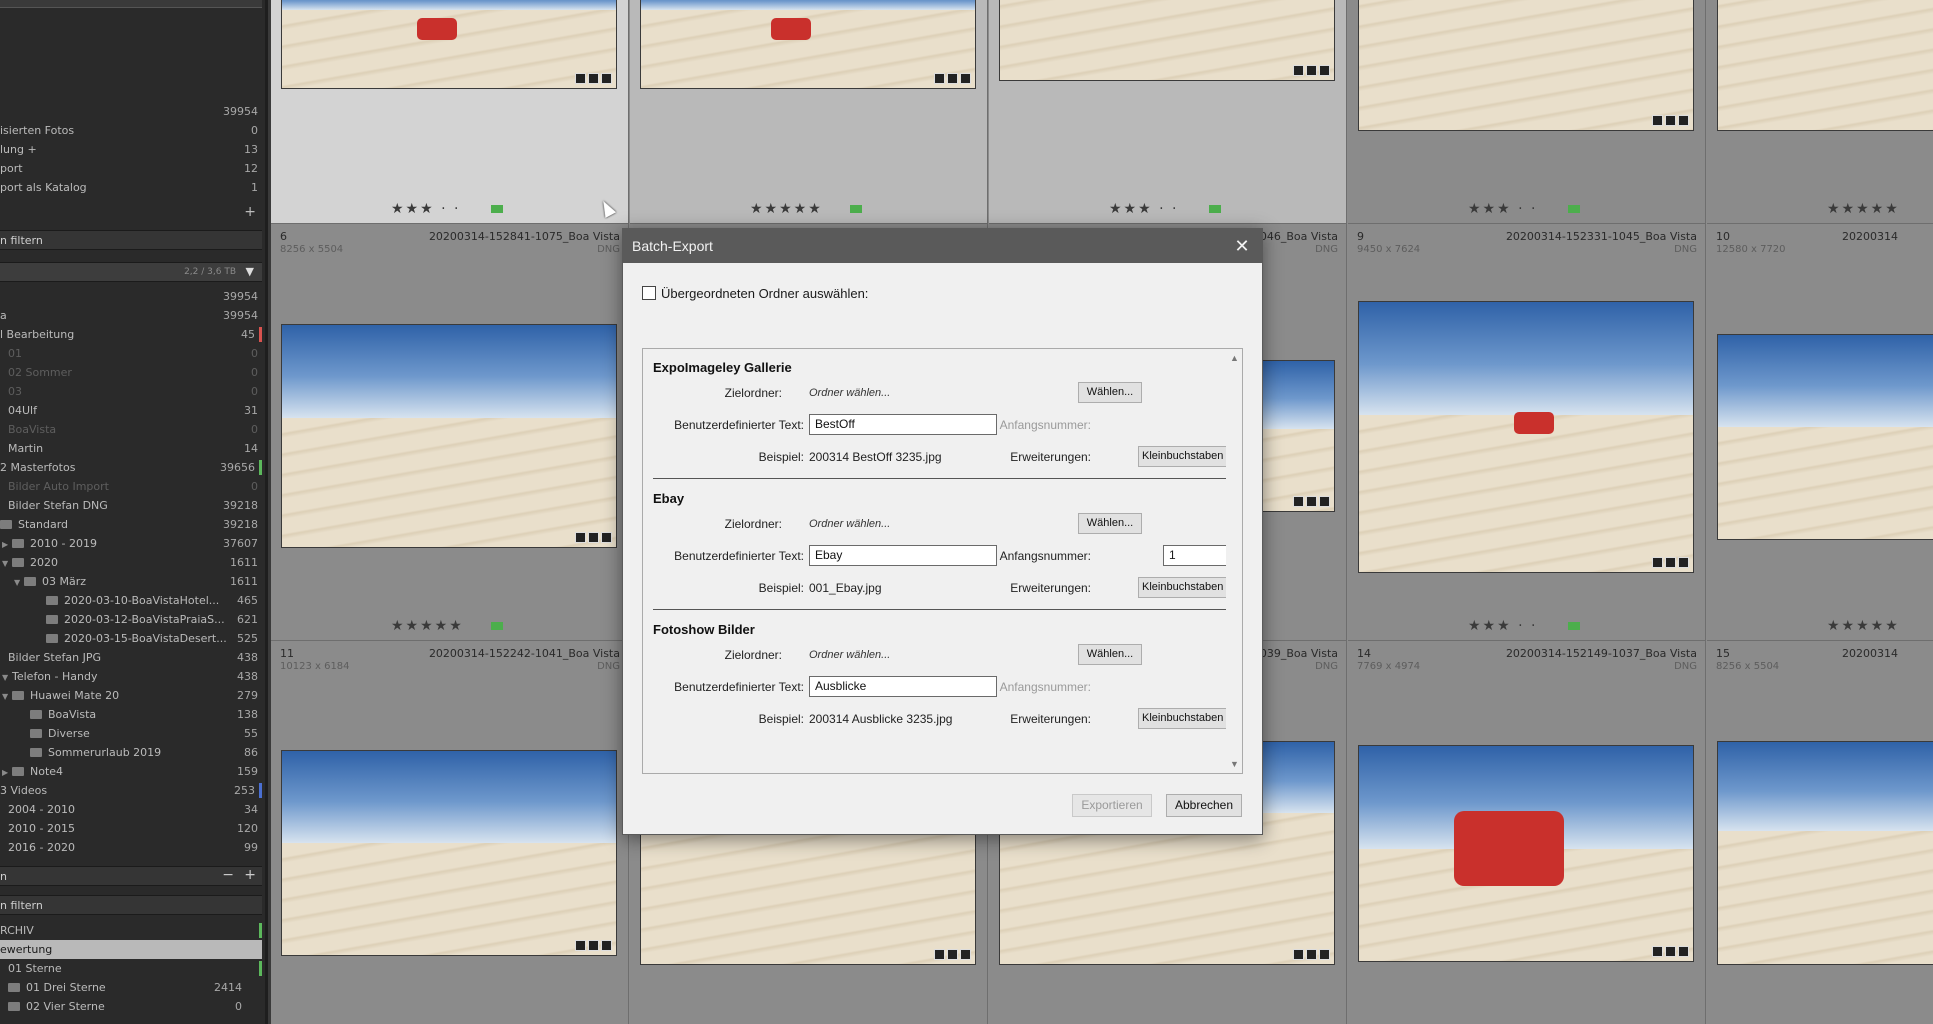  I want to click on collection-row: RCHIV, so click(131, 930).